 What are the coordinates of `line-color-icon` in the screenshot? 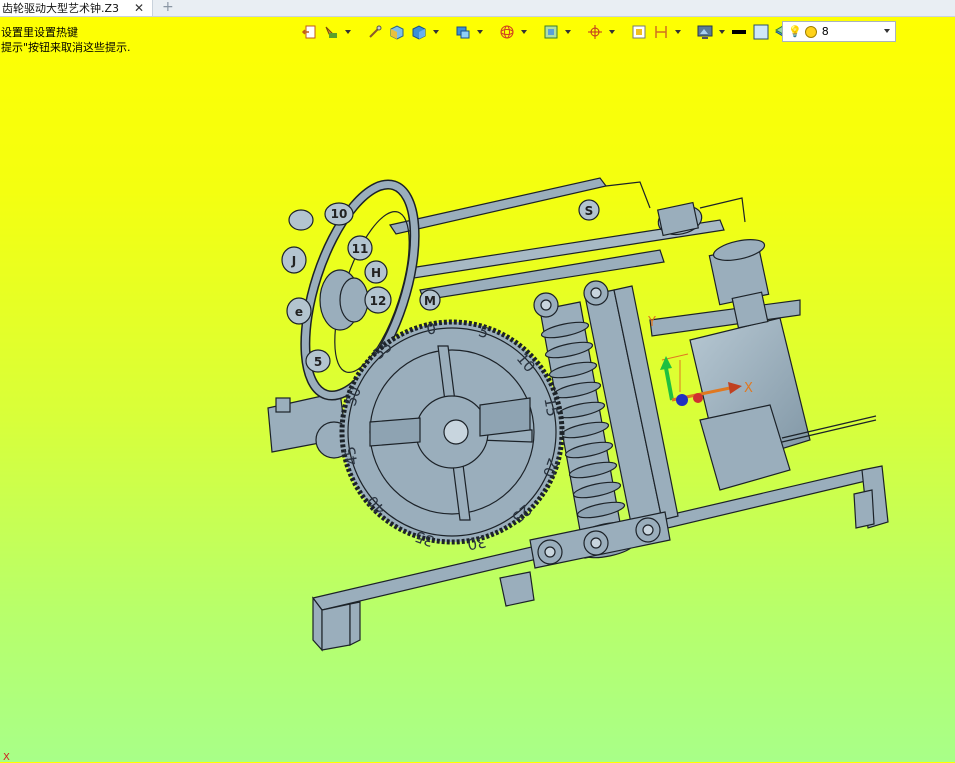 It's located at (739, 32).